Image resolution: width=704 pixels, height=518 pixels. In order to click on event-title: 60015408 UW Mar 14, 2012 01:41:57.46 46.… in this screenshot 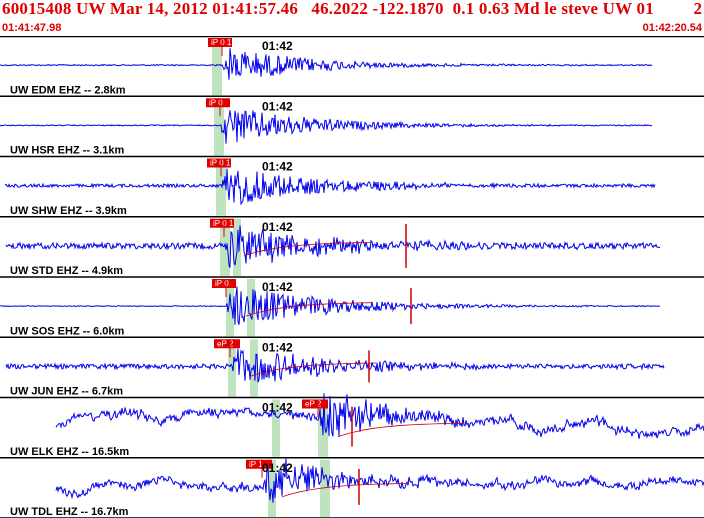, I will do `click(328, 9)`.